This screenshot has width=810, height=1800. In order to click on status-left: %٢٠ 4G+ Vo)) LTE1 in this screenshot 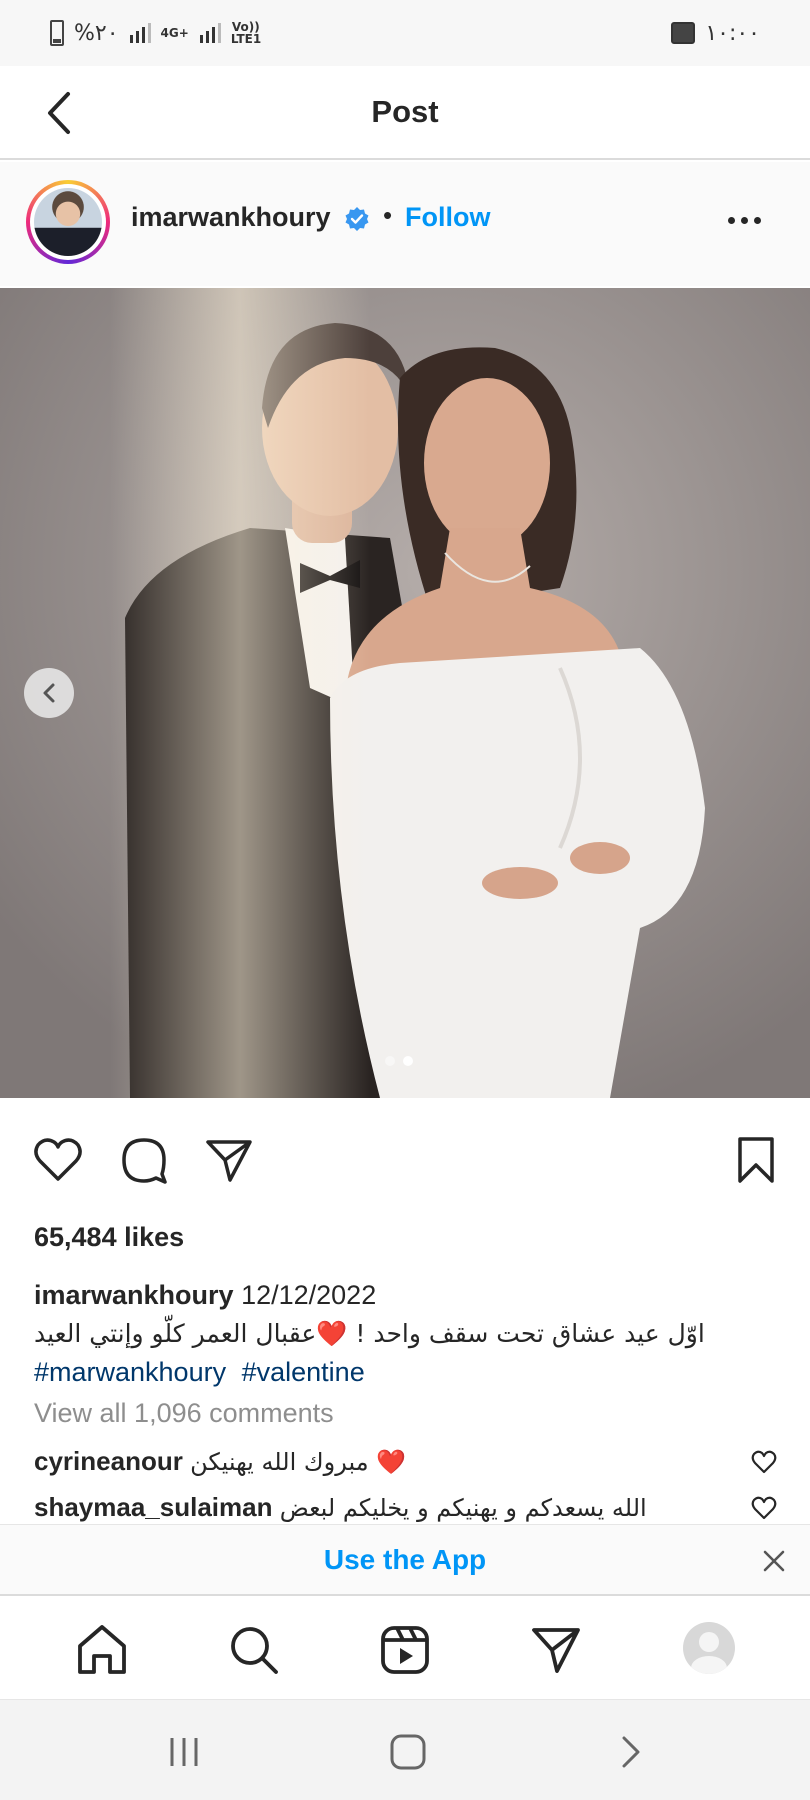, I will do `click(155, 33)`.